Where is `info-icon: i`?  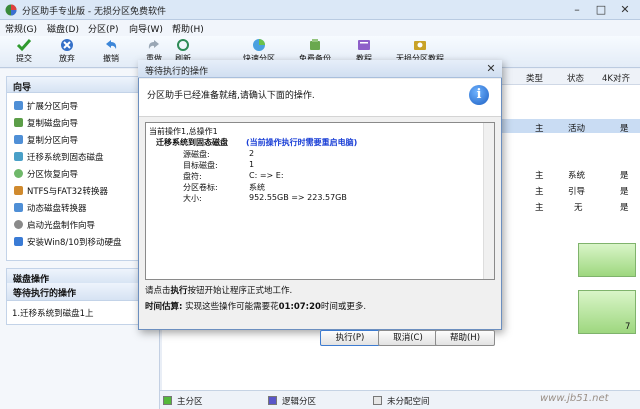
info-icon: i is located at coordinates (479, 95).